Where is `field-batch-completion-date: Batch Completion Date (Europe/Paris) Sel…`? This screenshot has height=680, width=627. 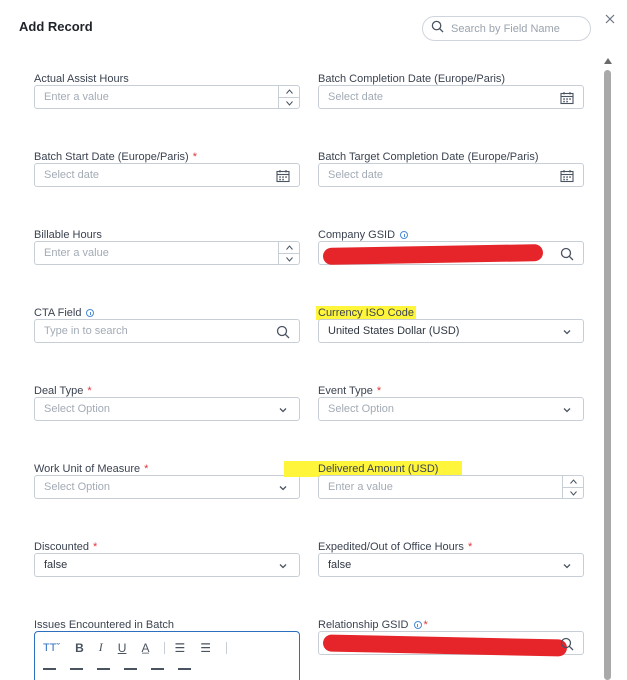 field-batch-completion-date: Batch Completion Date (Europe/Paris) Sel… is located at coordinates (451, 90).